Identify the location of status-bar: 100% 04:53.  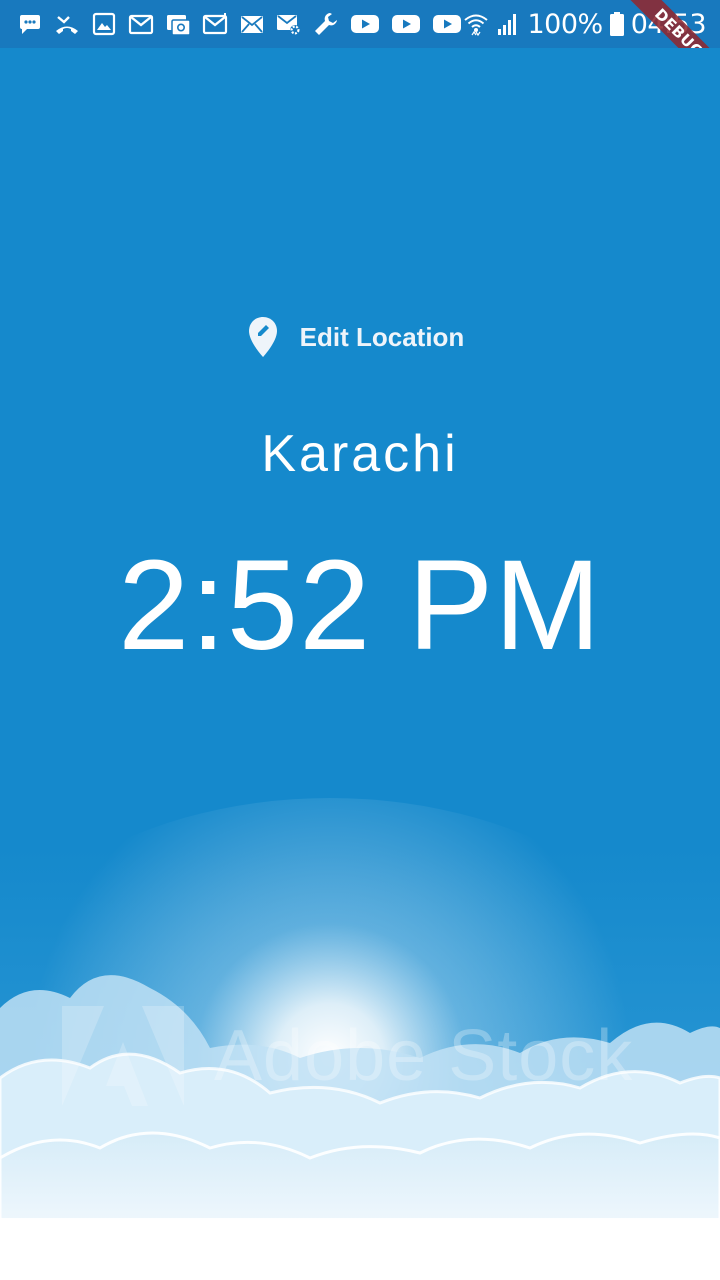
(360, 24).